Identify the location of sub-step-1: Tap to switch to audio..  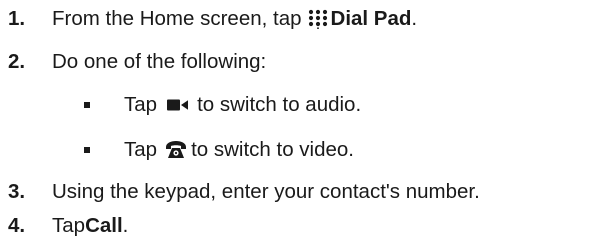
(222, 105).